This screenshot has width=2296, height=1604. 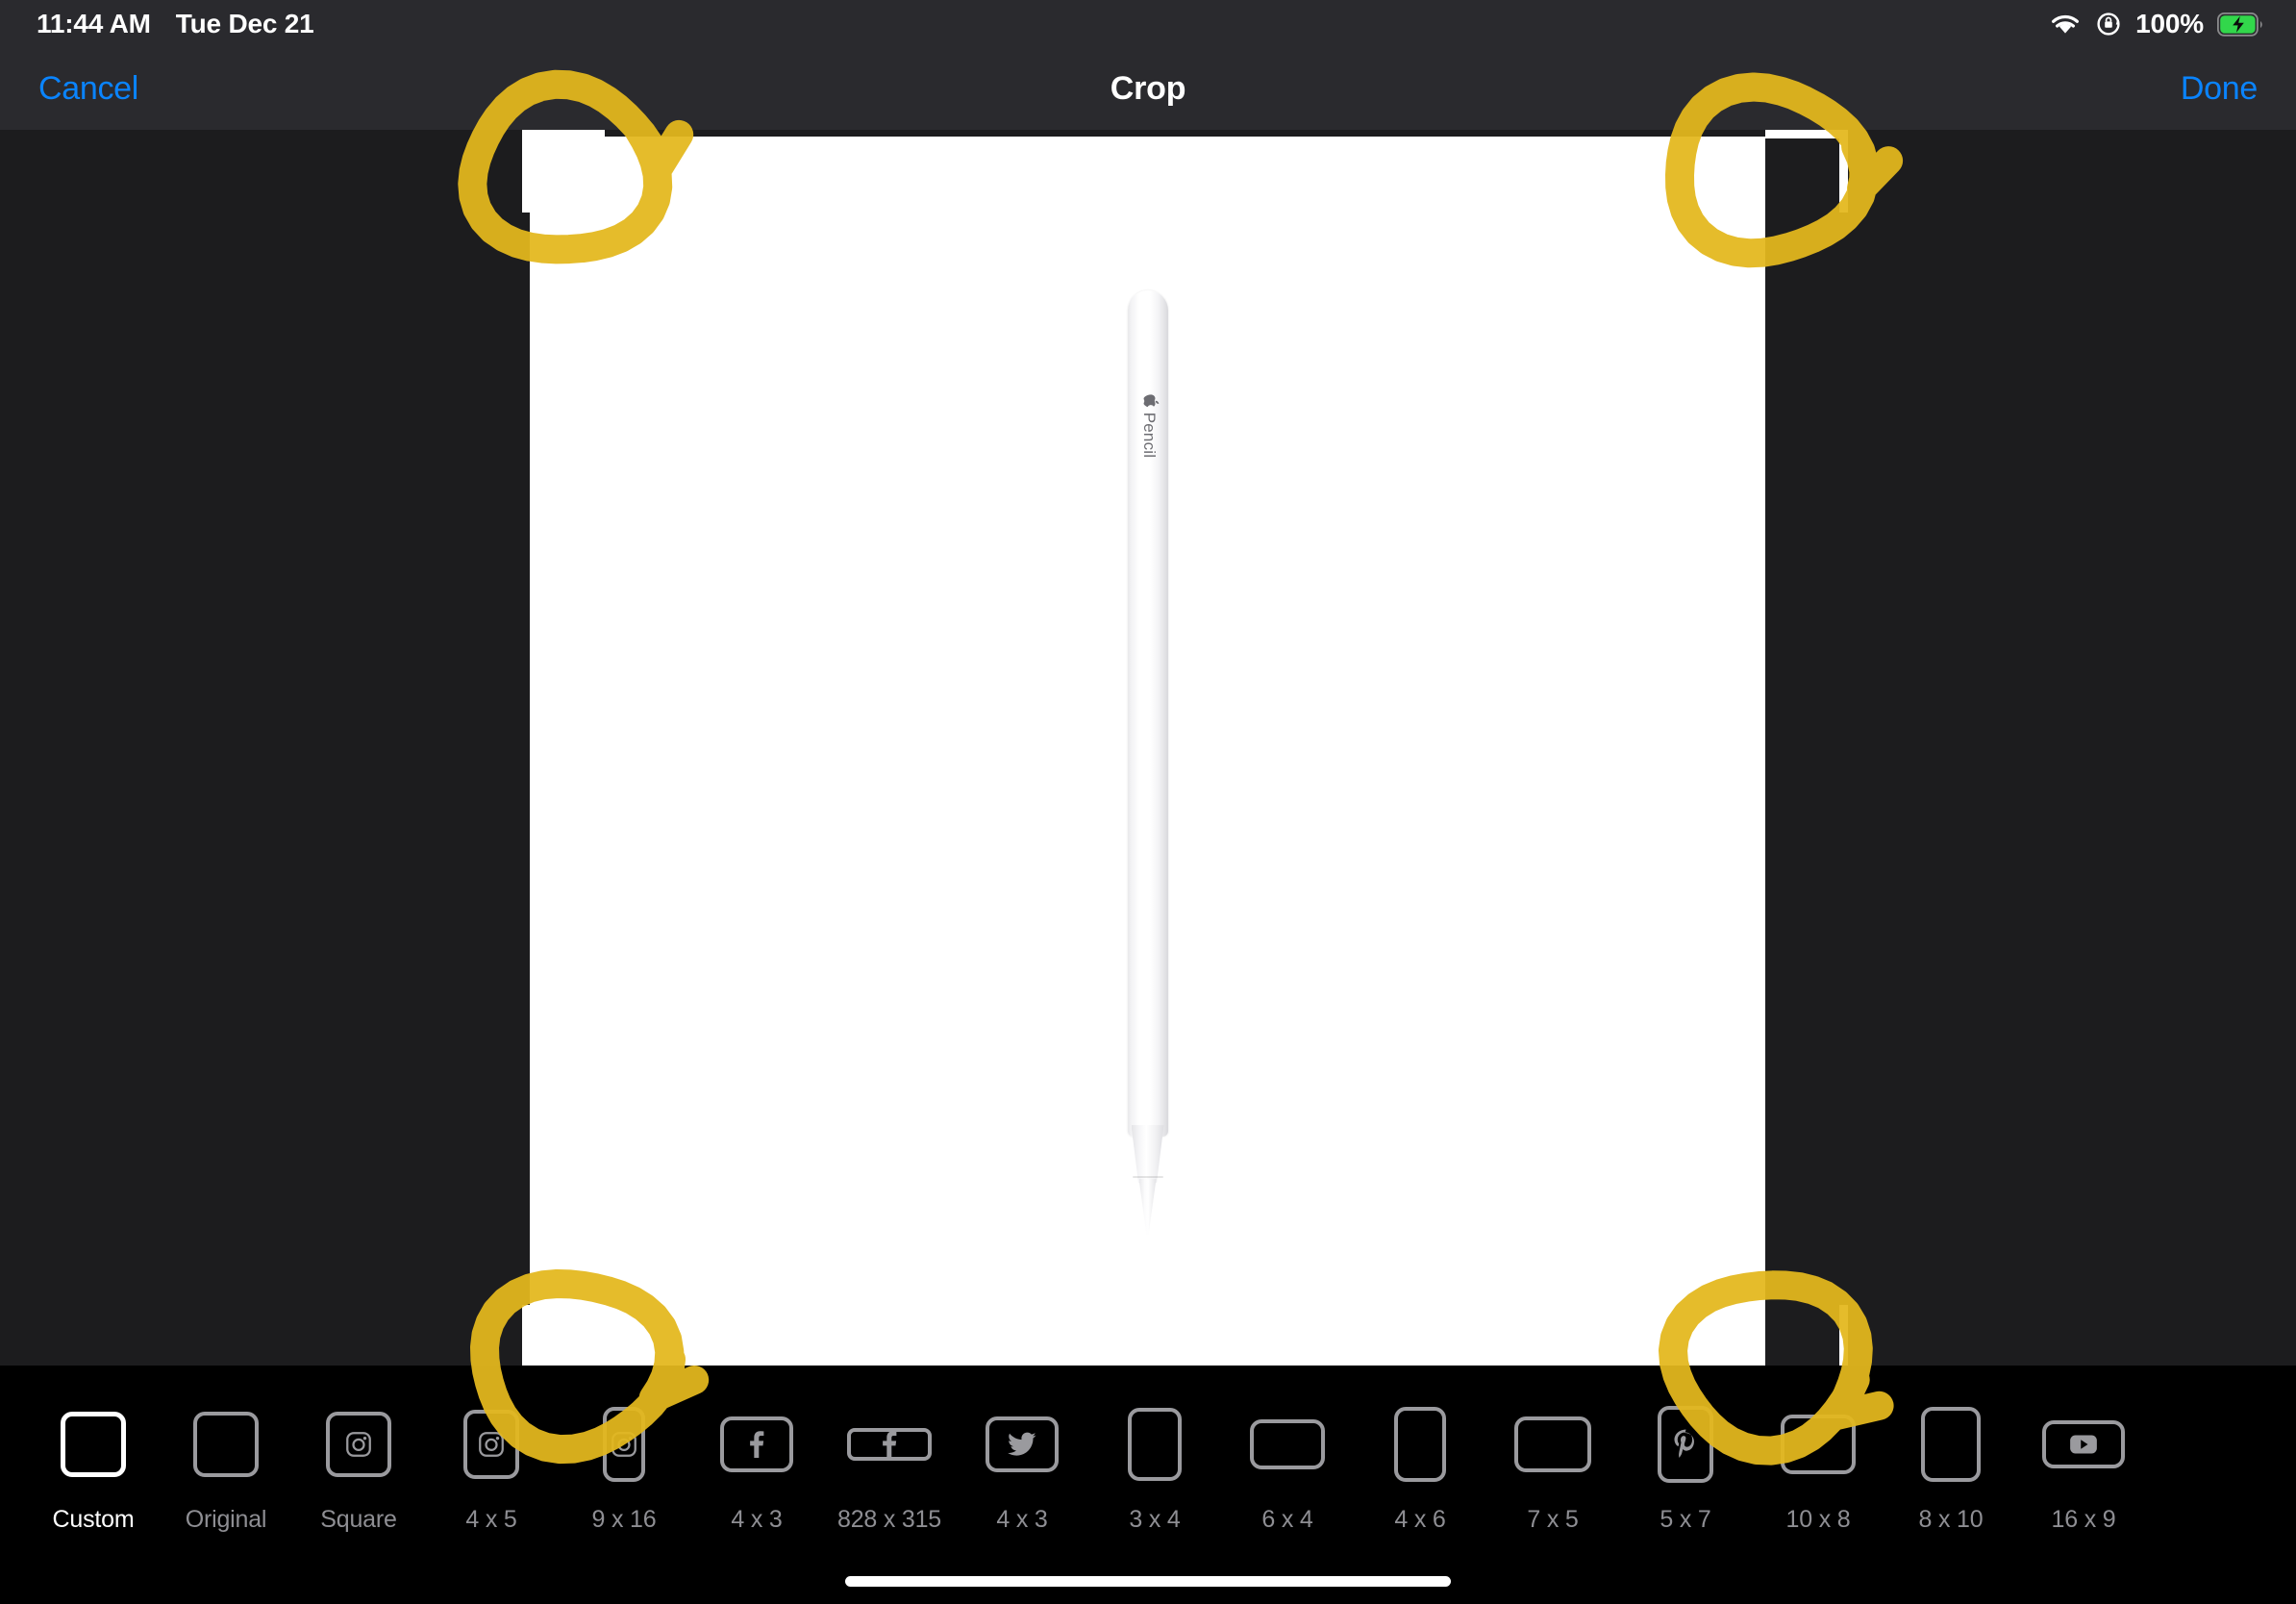 I want to click on pinterest-icon, so click(x=1685, y=1444).